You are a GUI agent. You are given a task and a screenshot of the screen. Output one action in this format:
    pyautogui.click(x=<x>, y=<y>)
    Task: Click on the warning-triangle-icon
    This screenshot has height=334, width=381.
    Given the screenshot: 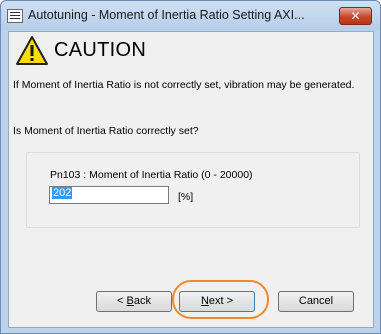 What is the action you would take?
    pyautogui.click(x=32, y=50)
    